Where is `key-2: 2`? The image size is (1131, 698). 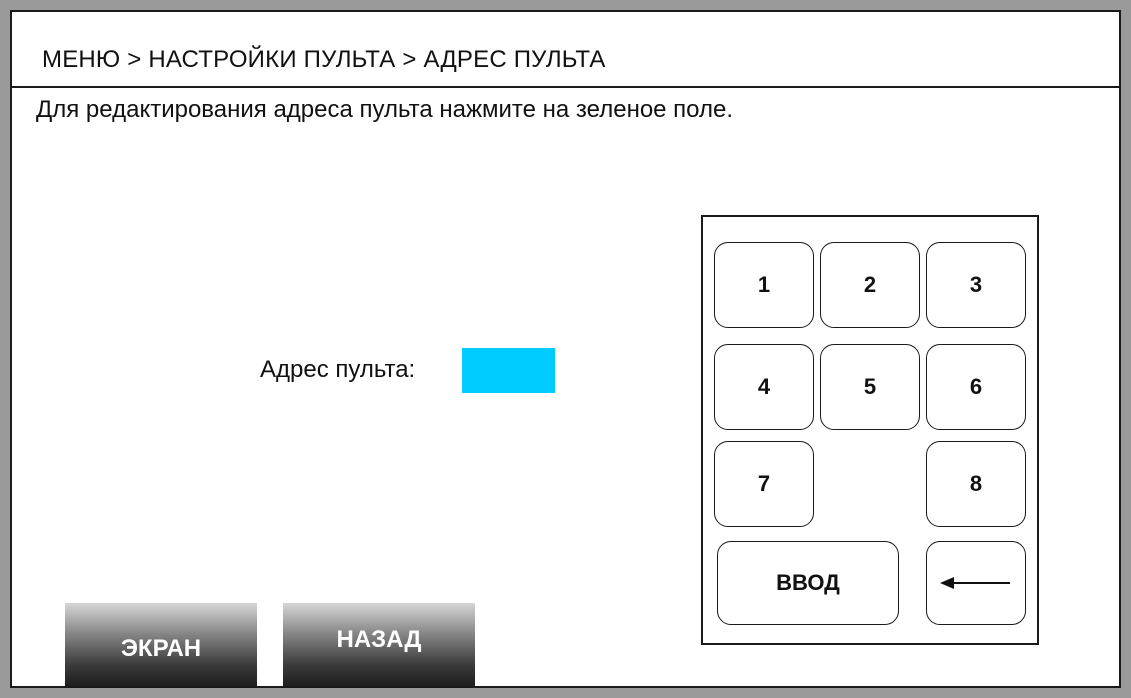 key-2: 2 is located at coordinates (870, 285).